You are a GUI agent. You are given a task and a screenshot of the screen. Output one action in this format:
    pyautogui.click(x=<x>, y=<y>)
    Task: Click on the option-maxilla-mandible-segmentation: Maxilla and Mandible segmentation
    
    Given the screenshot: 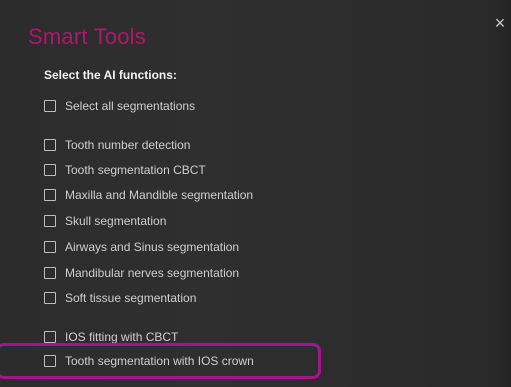 What is the action you would take?
    pyautogui.click(x=148, y=195)
    